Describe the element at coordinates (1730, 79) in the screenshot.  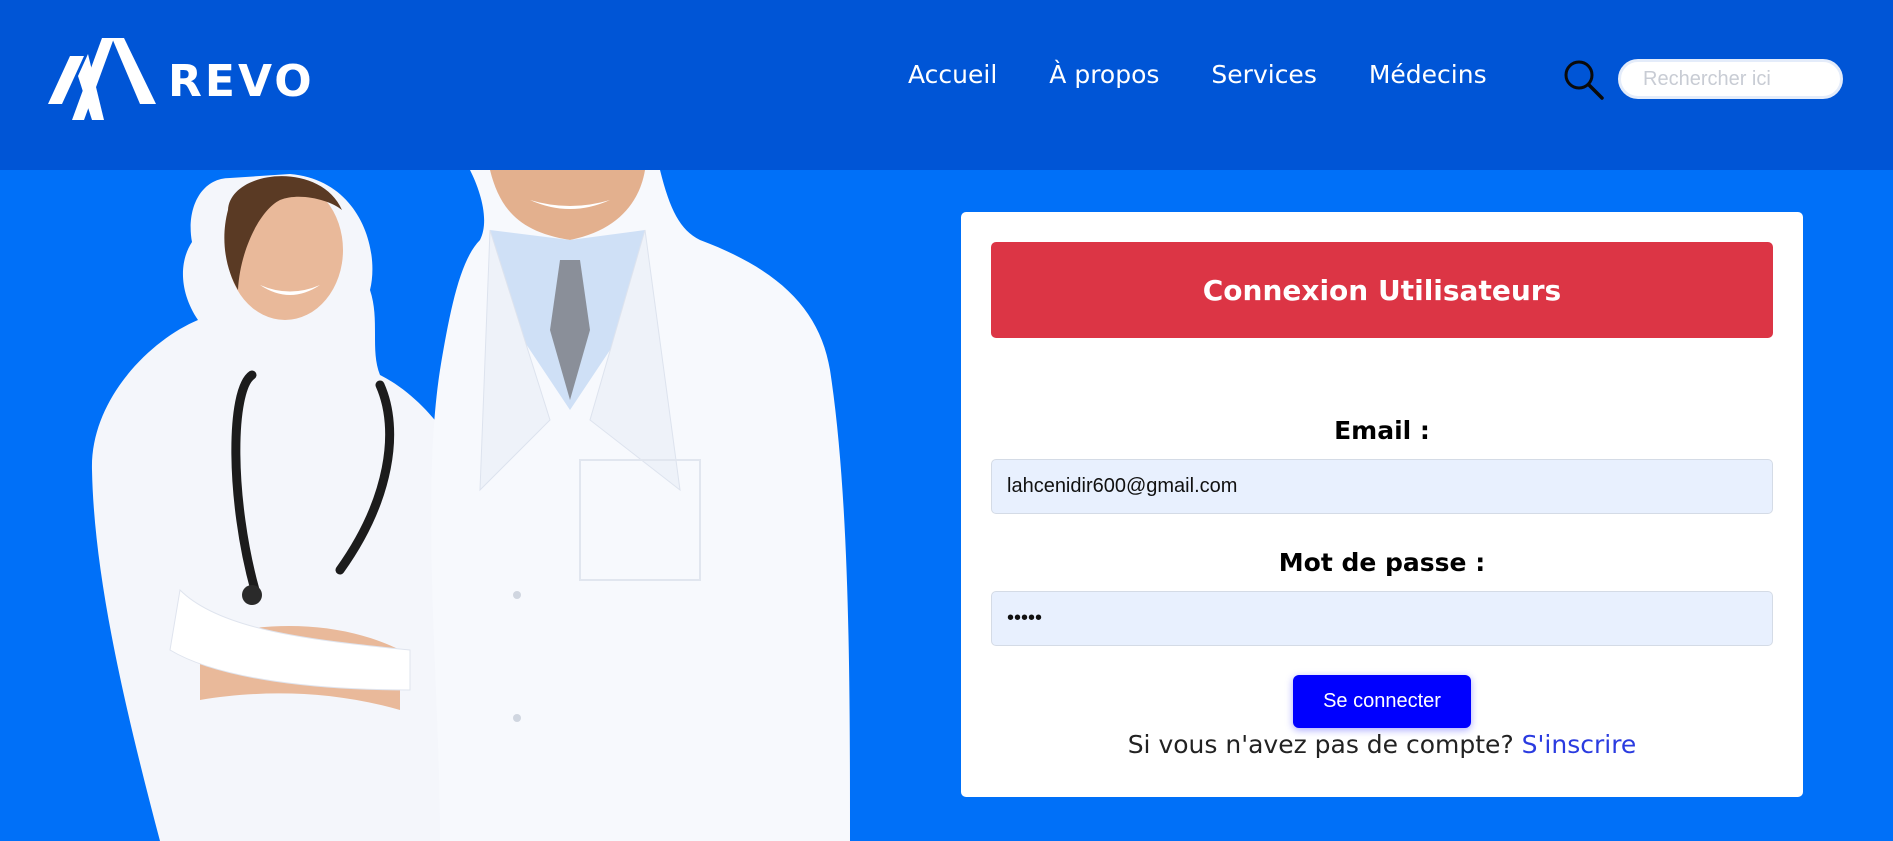
I see `search-input` at that location.